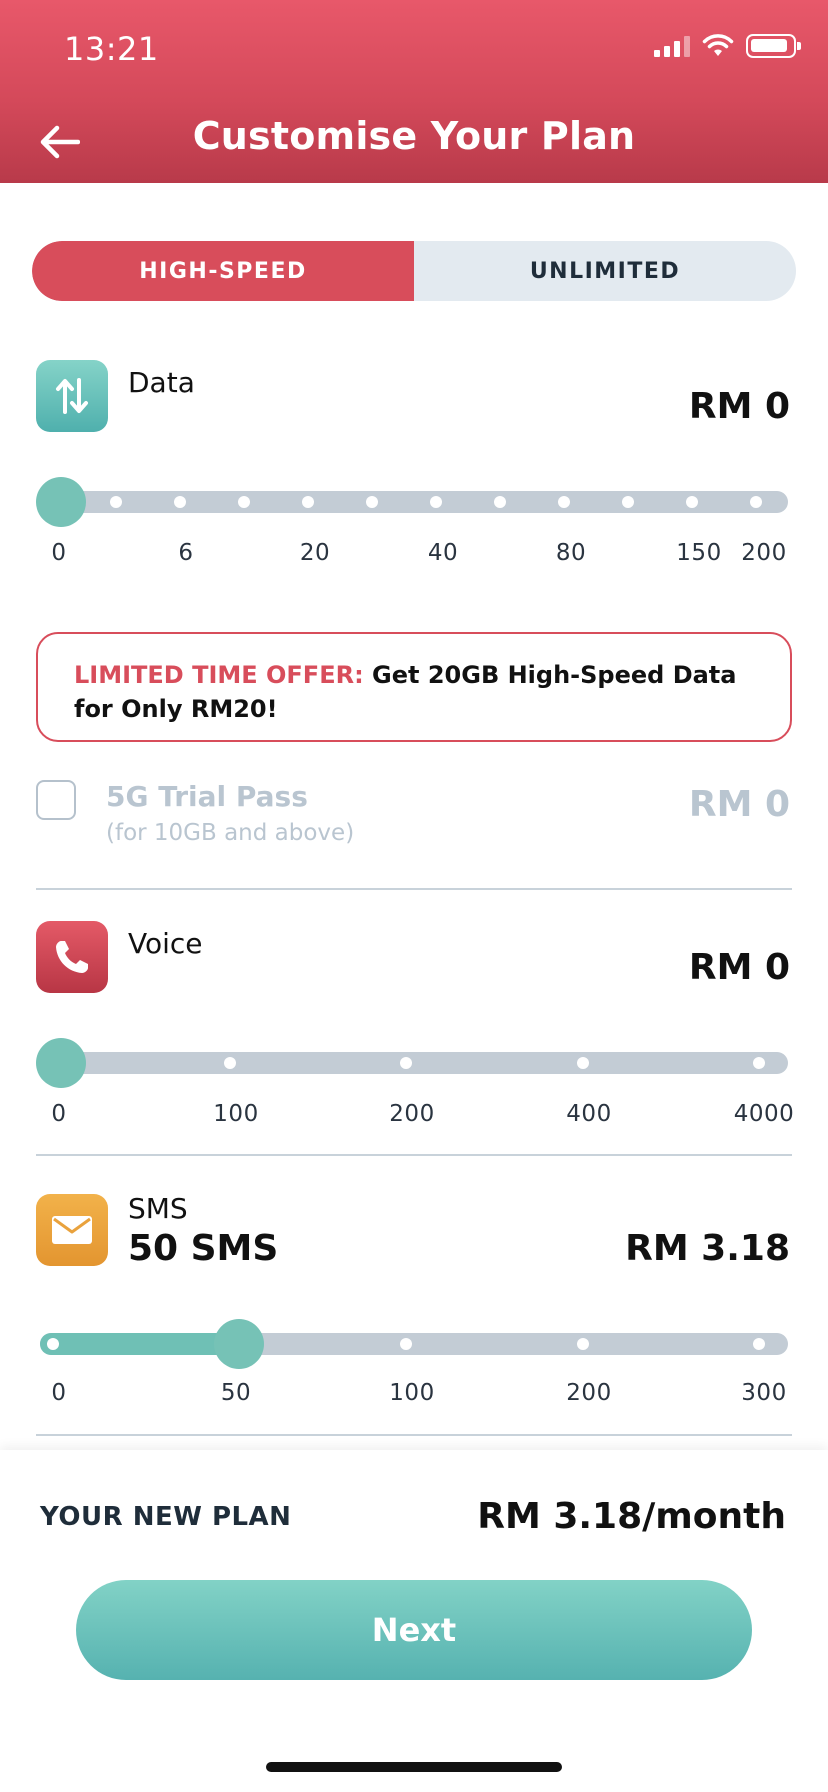 The image size is (828, 1792). I want to click on data-tick-label: 200, so click(764, 553).